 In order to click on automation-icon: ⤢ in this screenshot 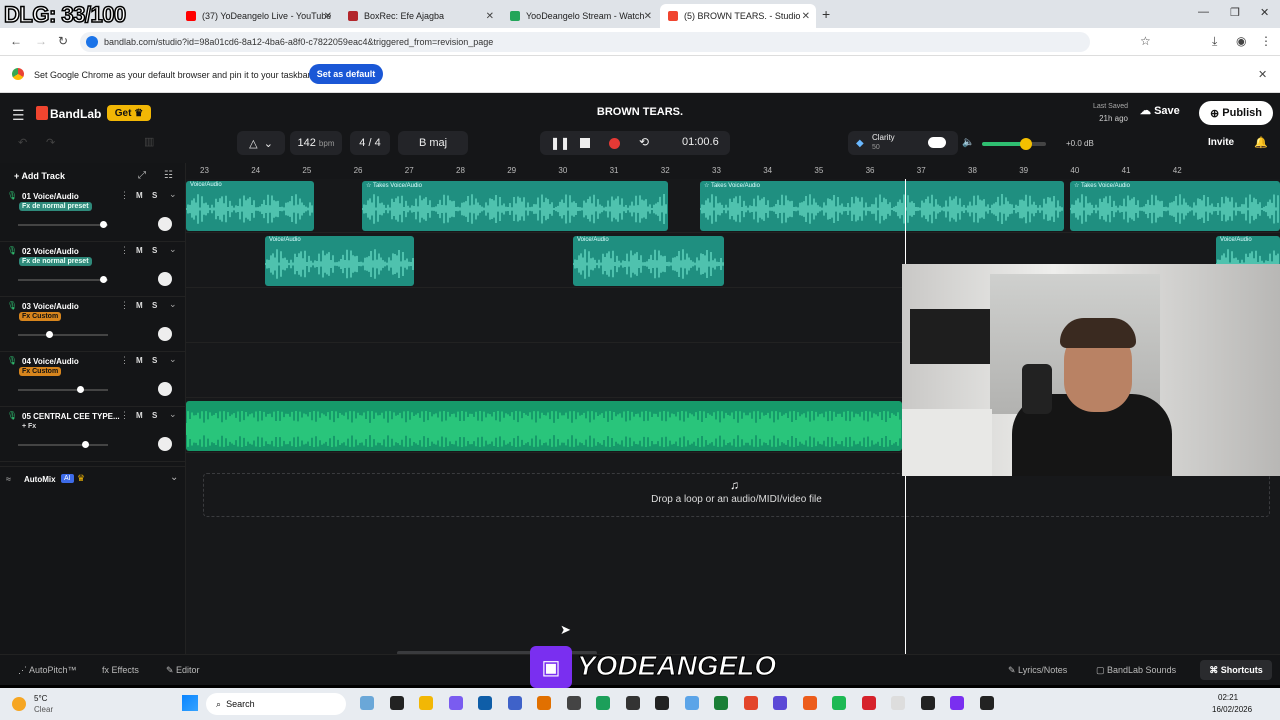, I will do `click(142, 175)`.